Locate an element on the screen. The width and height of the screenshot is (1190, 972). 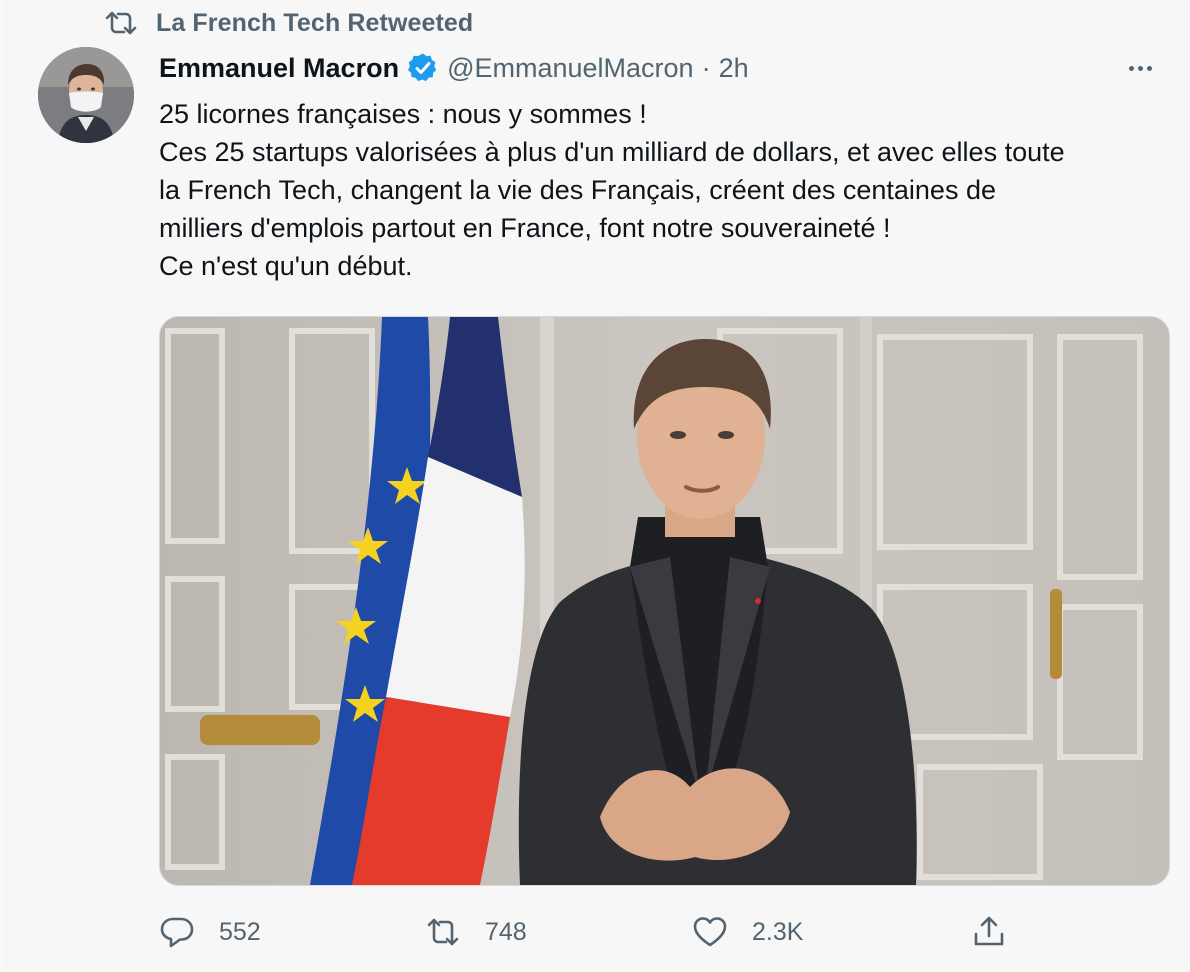
tweet-timestamp: 2h is located at coordinates (734, 68).